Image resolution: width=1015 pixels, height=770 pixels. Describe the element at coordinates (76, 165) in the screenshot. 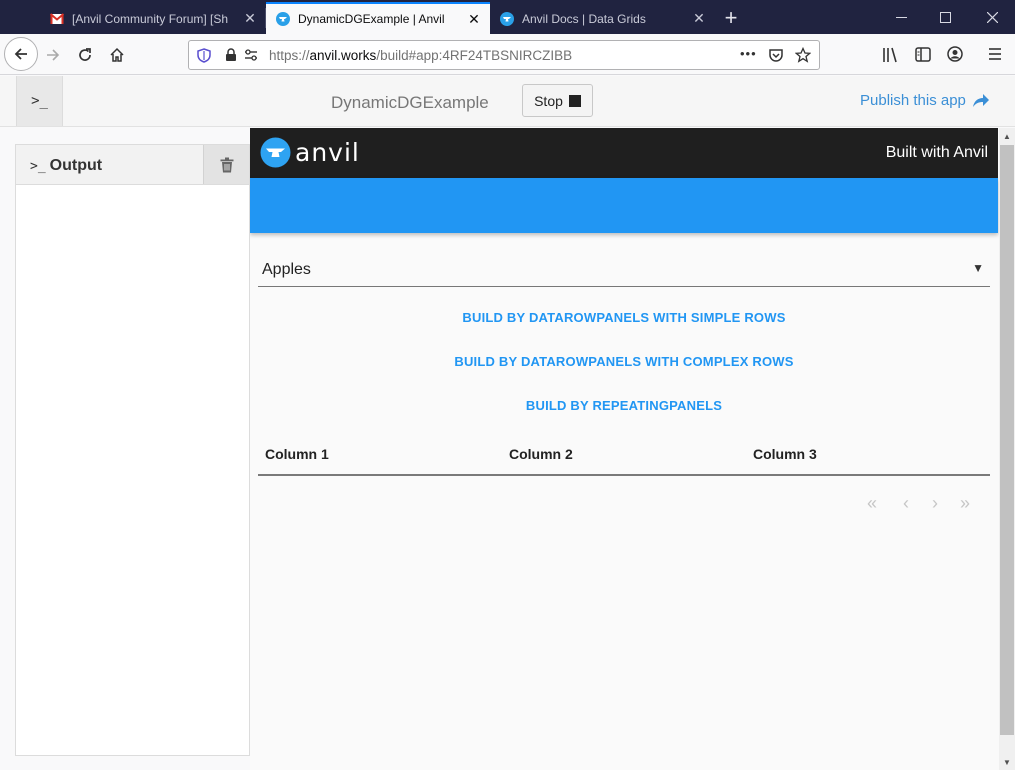

I see `output-title-label: Output` at that location.